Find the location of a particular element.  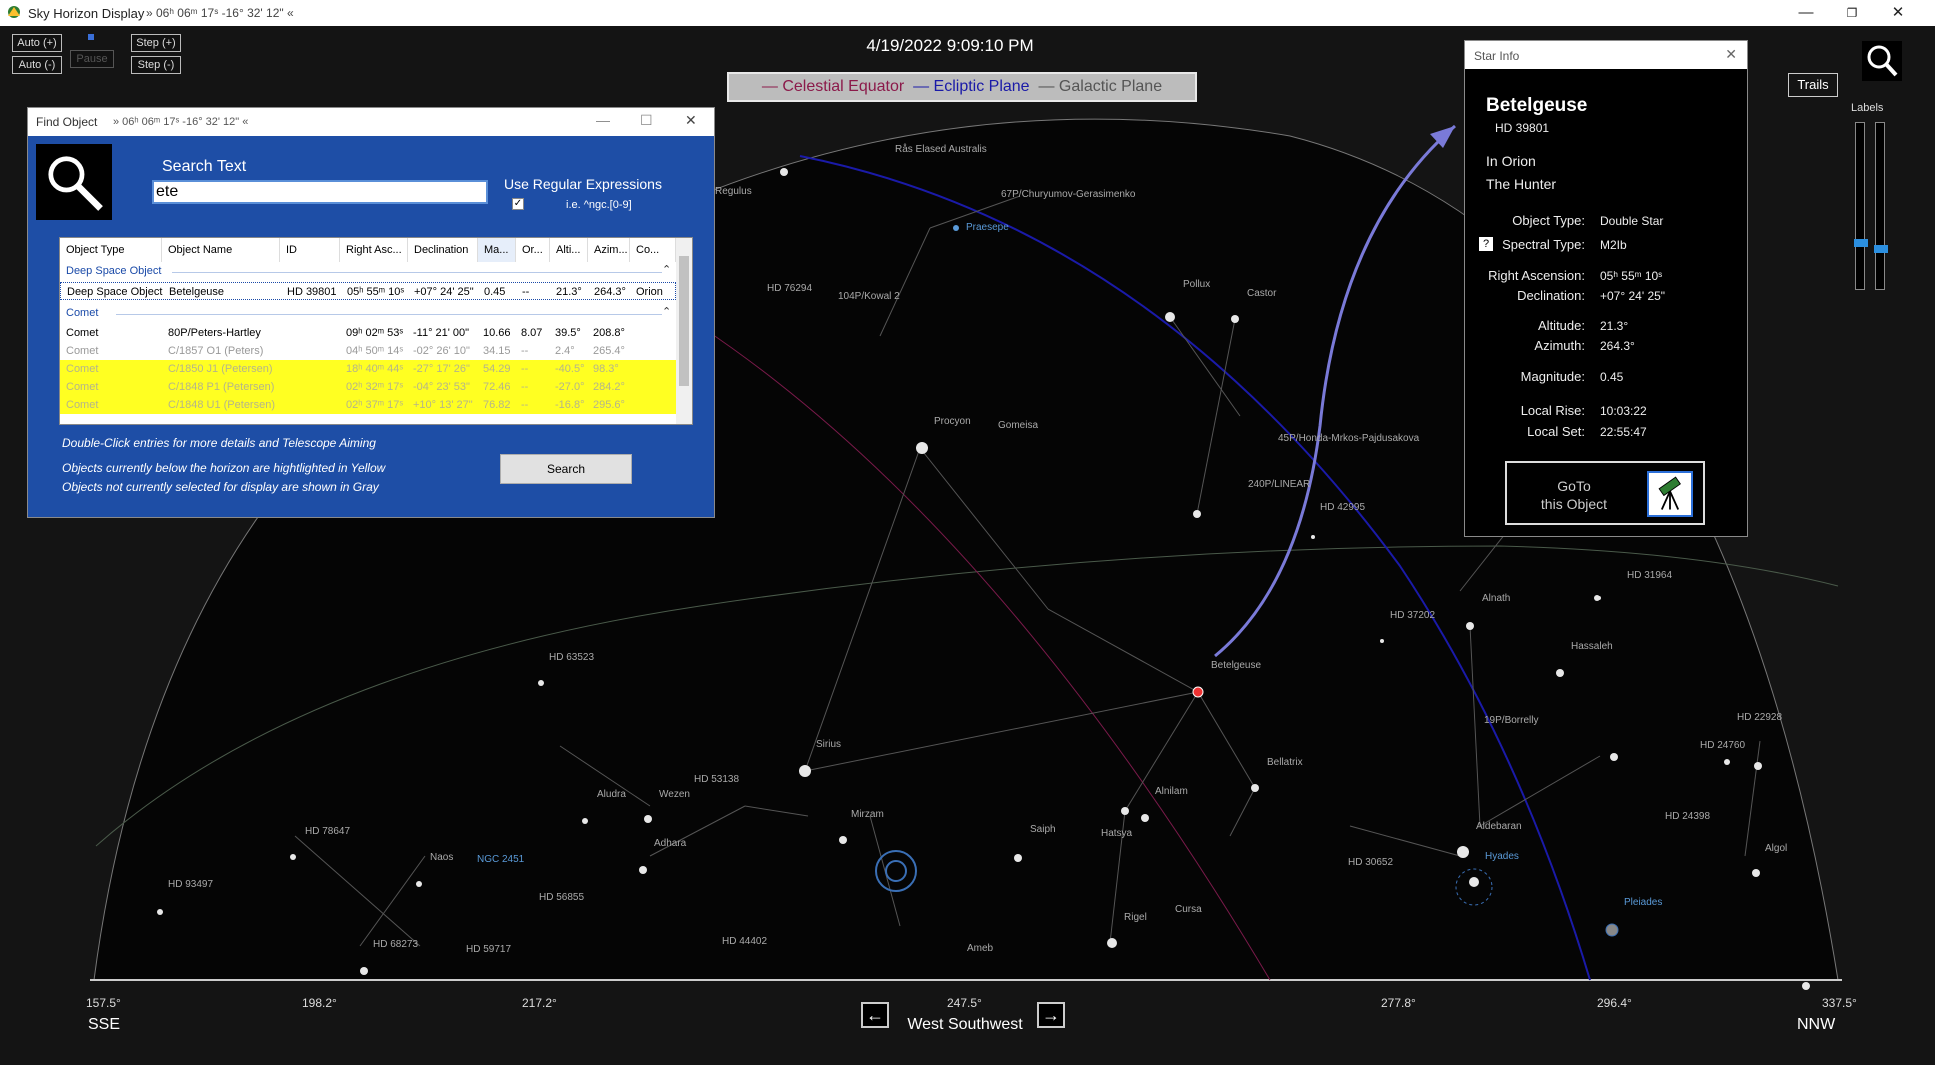

altitude-value: 21.3° is located at coordinates (1614, 326).